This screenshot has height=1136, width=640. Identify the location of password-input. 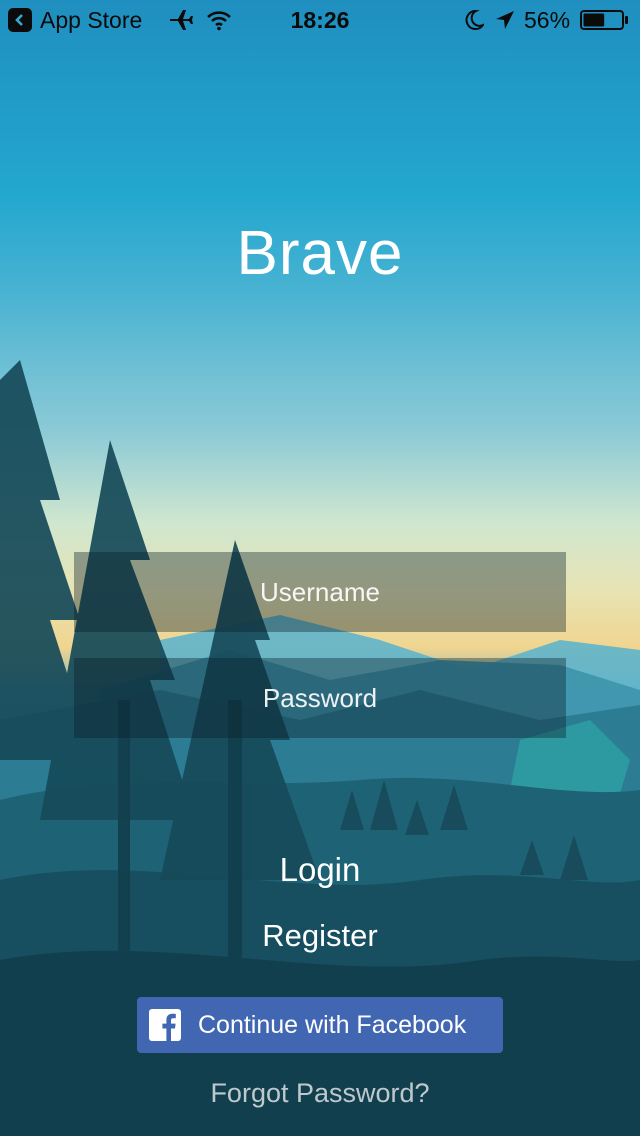
(320, 698).